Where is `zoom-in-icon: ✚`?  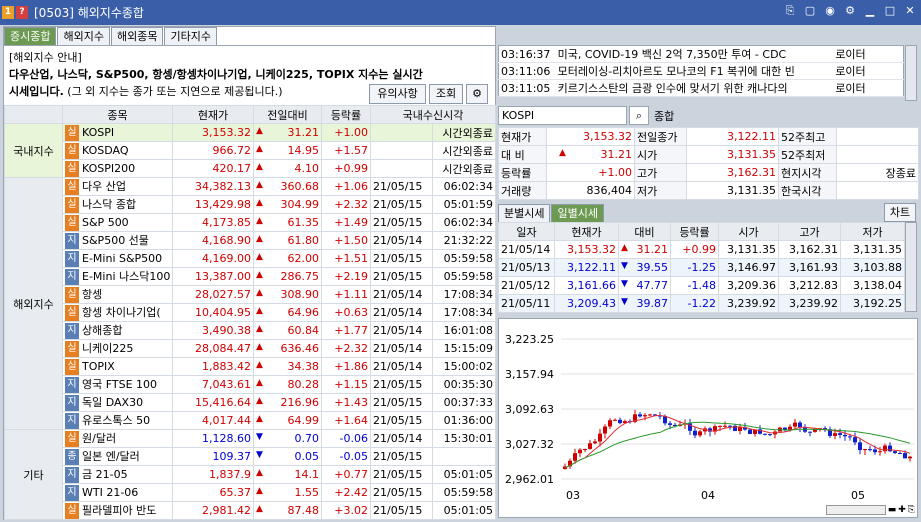 zoom-in-icon: ✚ is located at coordinates (902, 510).